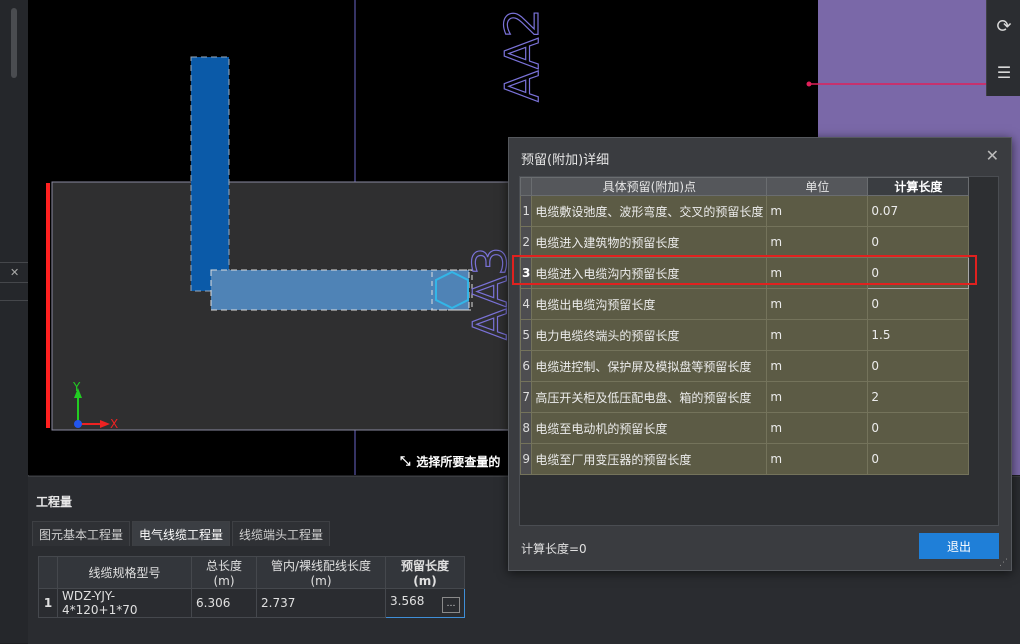 The image size is (1020, 644). I want to click on resize-grip-icon: ⋰, so click(1003, 563).